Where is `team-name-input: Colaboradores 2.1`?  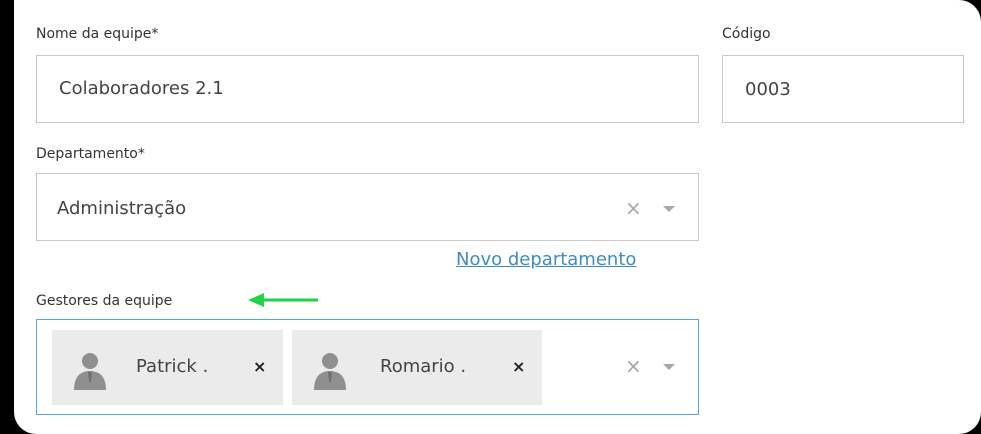 team-name-input: Colaboradores 2.1 is located at coordinates (367, 89).